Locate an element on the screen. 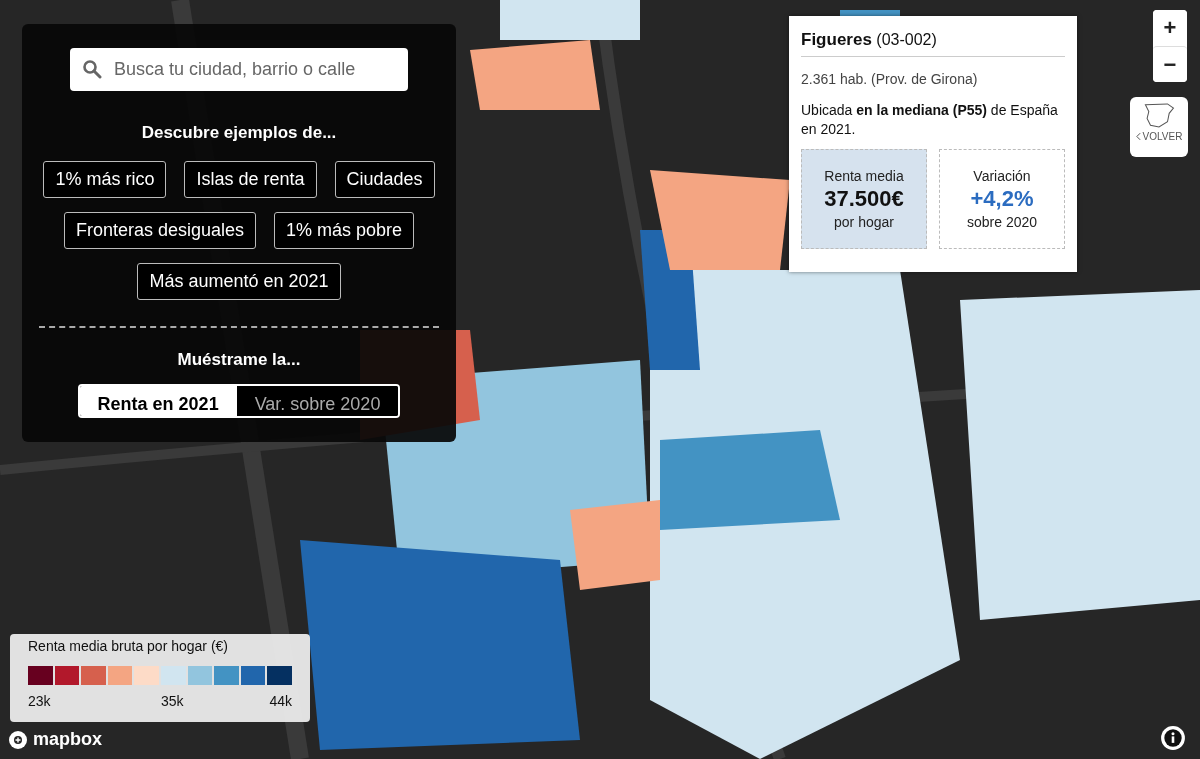 The height and width of the screenshot is (759, 1200). stat-value: +4,2% is located at coordinates (1002, 198).